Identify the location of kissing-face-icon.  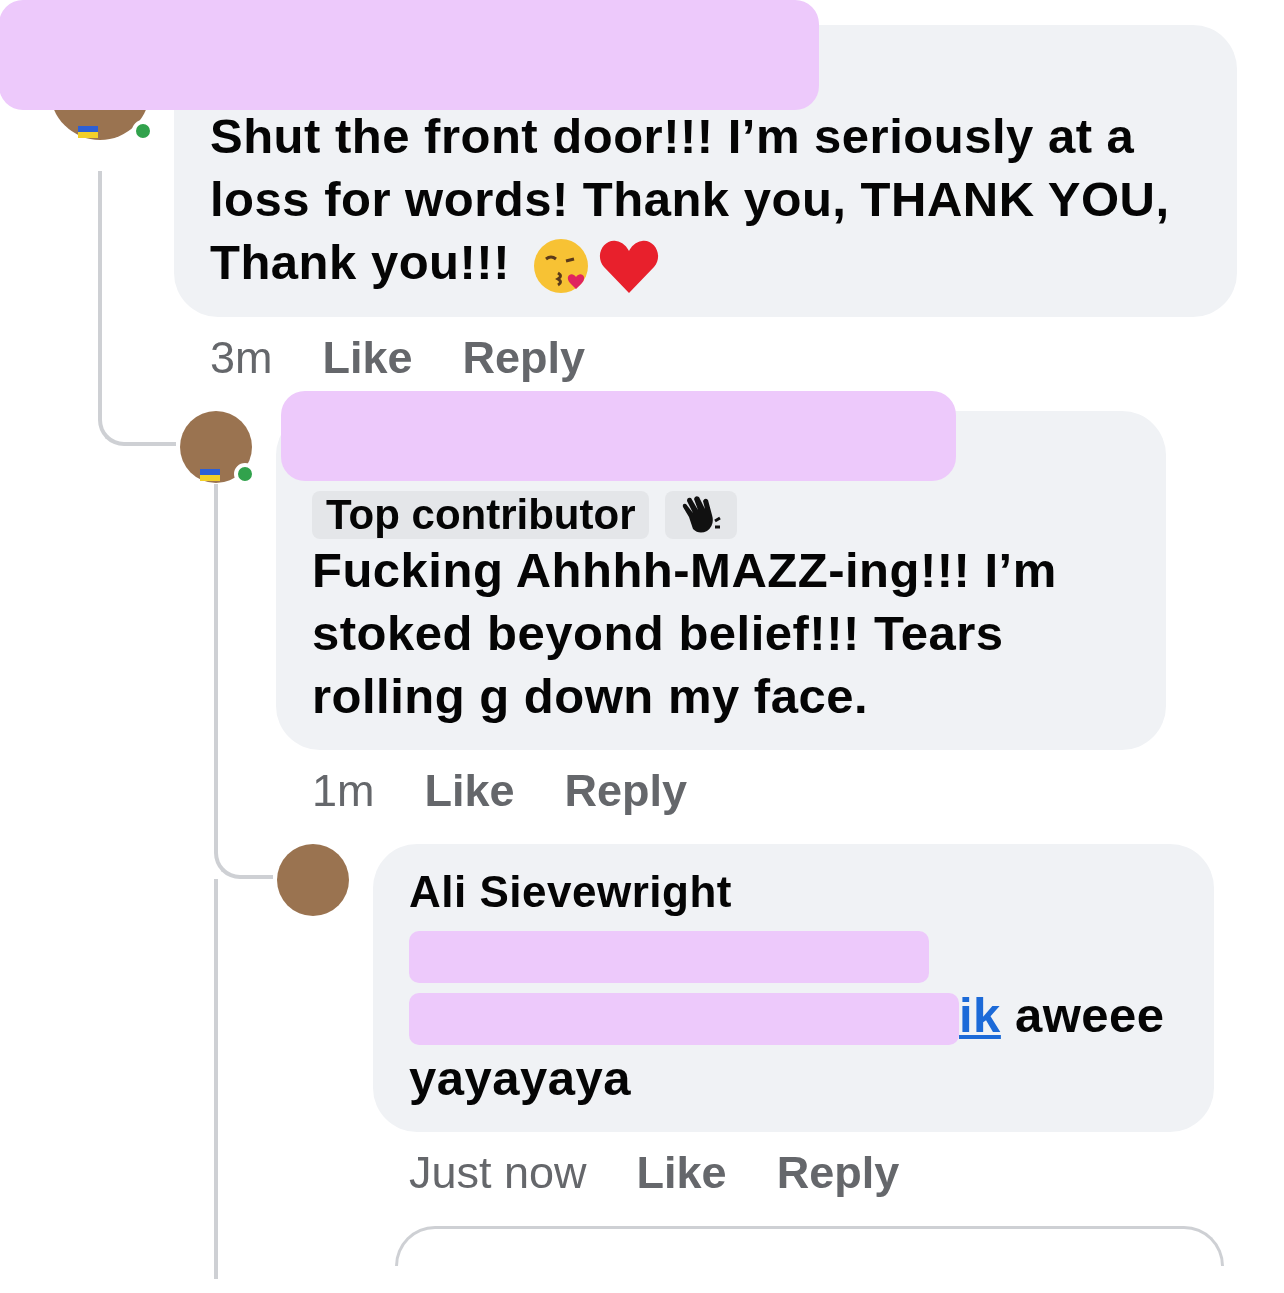
(561, 266).